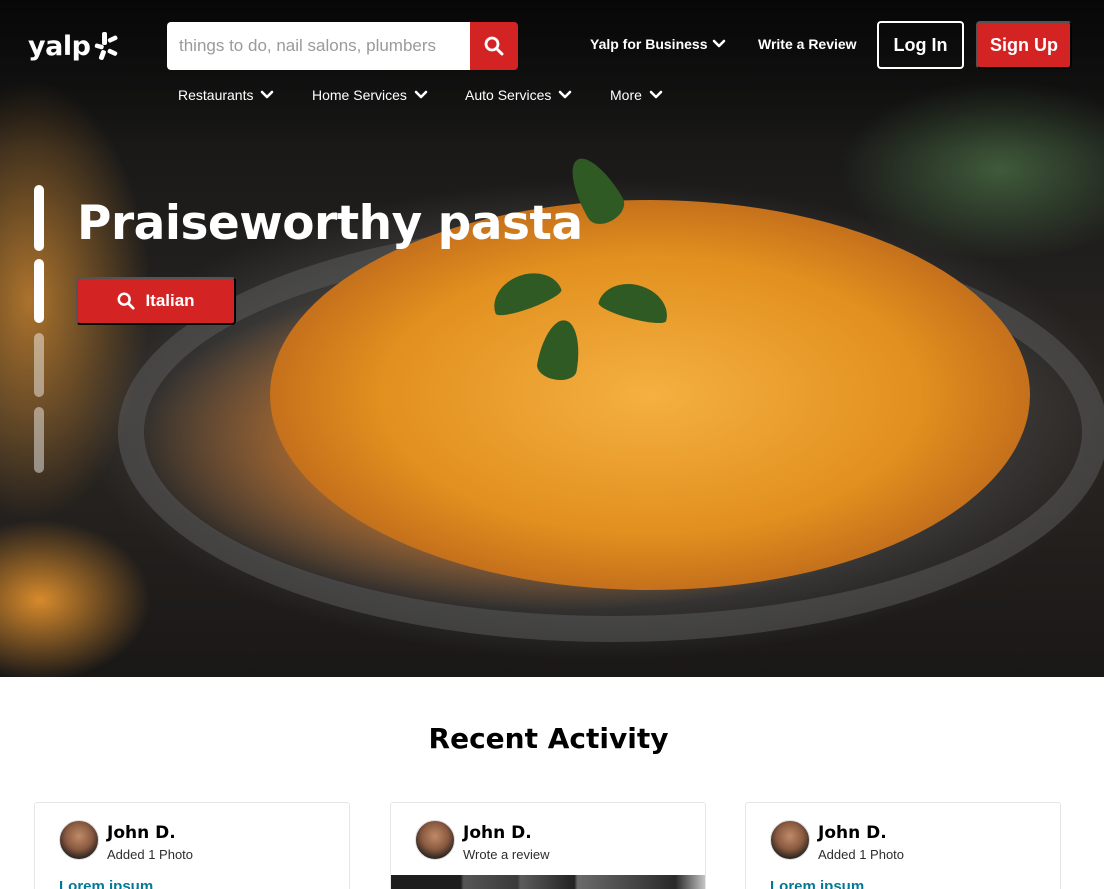  I want to click on yalp-for-business-link: Yalp for Business, so click(658, 44).